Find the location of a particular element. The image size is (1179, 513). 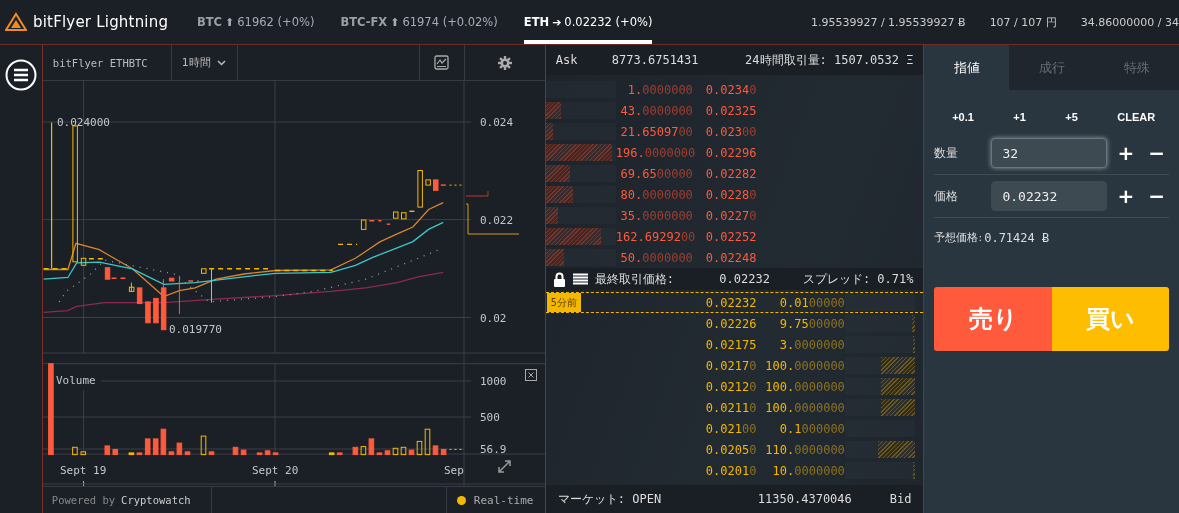

last-price-line is located at coordinates (456, 185).